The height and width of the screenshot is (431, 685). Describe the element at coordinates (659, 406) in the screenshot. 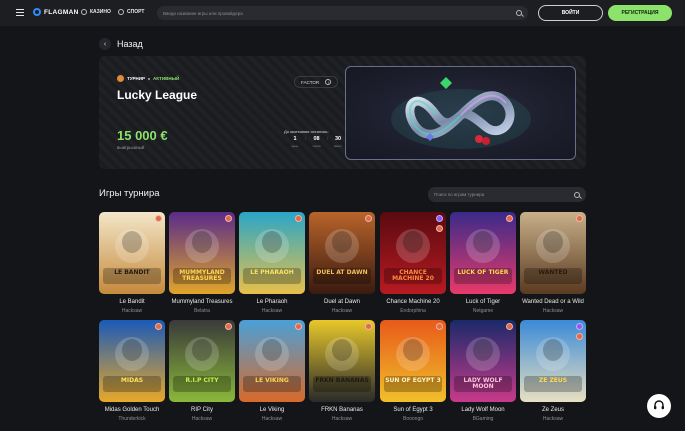

I see `support-chat-button` at that location.